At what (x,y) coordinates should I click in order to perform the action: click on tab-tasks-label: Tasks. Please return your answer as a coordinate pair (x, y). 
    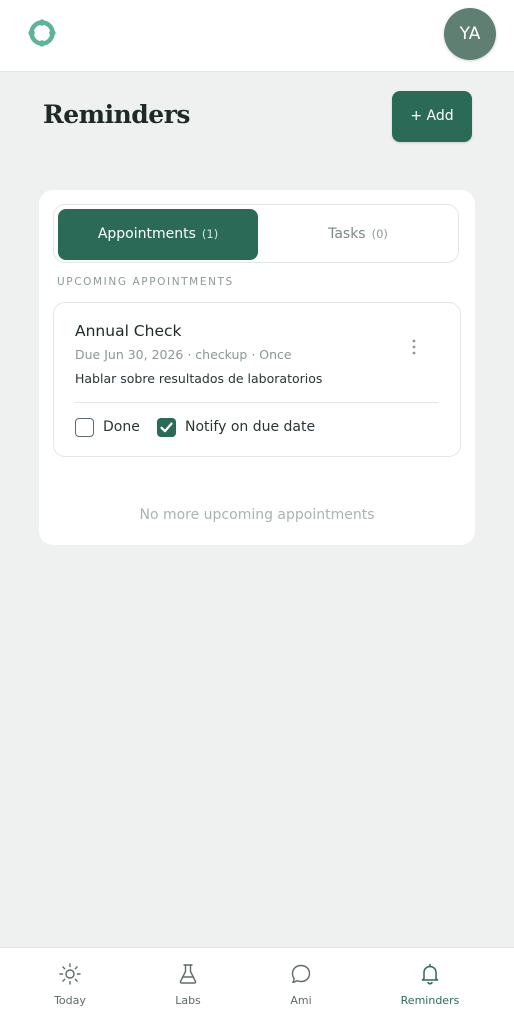
    Looking at the image, I should click on (347, 234).